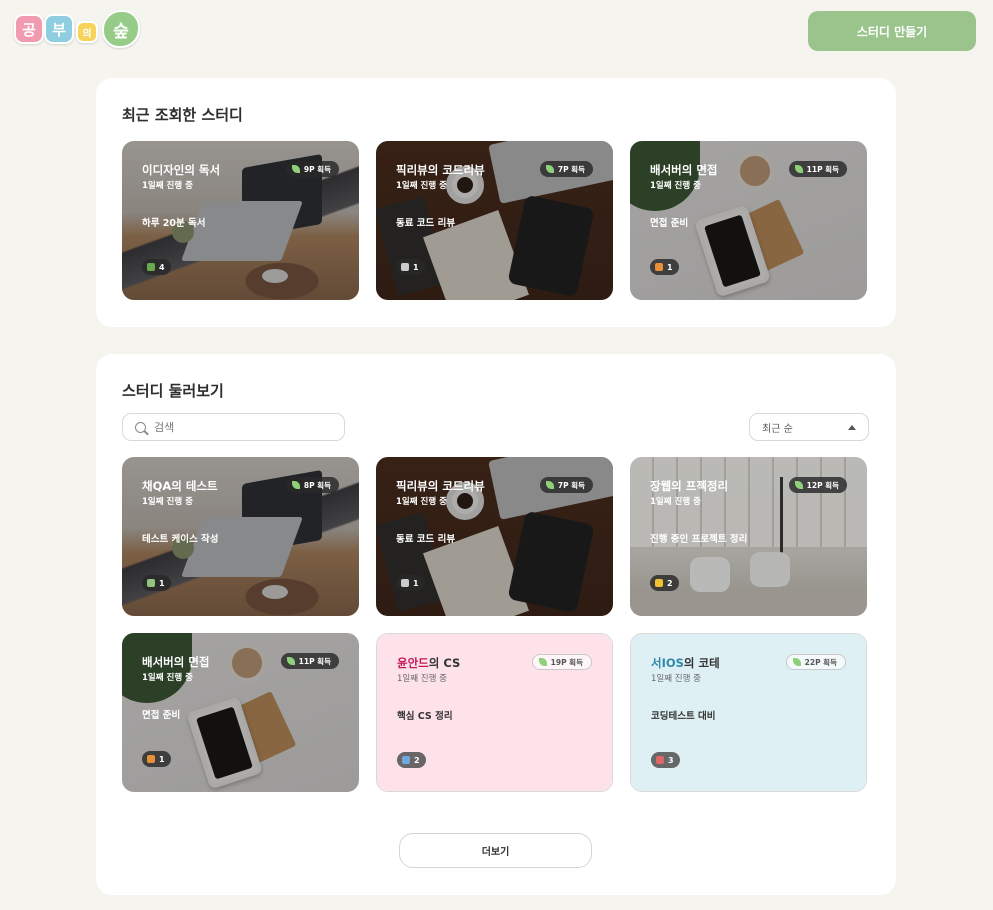  What do you see at coordinates (809, 427) in the screenshot?
I see `sort-dropdown: 최근 순` at bounding box center [809, 427].